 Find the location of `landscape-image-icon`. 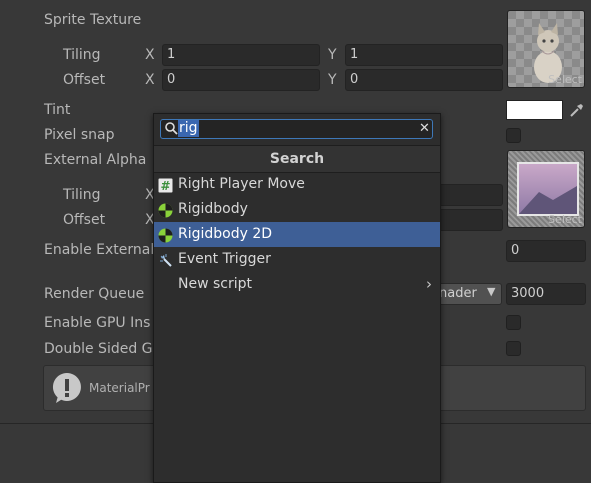

landscape-image-icon is located at coordinates (548, 189).